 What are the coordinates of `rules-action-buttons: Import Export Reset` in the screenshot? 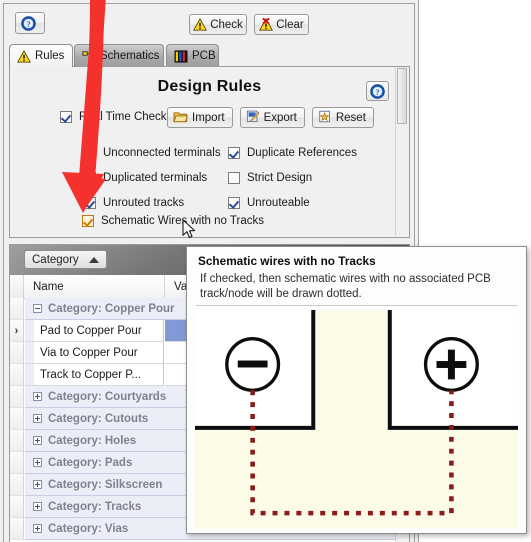 It's located at (270, 117).